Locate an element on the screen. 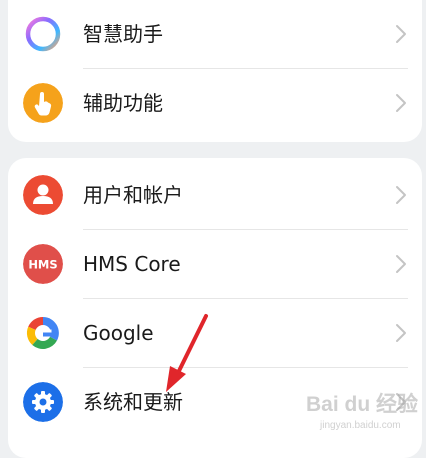 This screenshot has width=426, height=458. assistant-ring-icon is located at coordinates (43, 34).